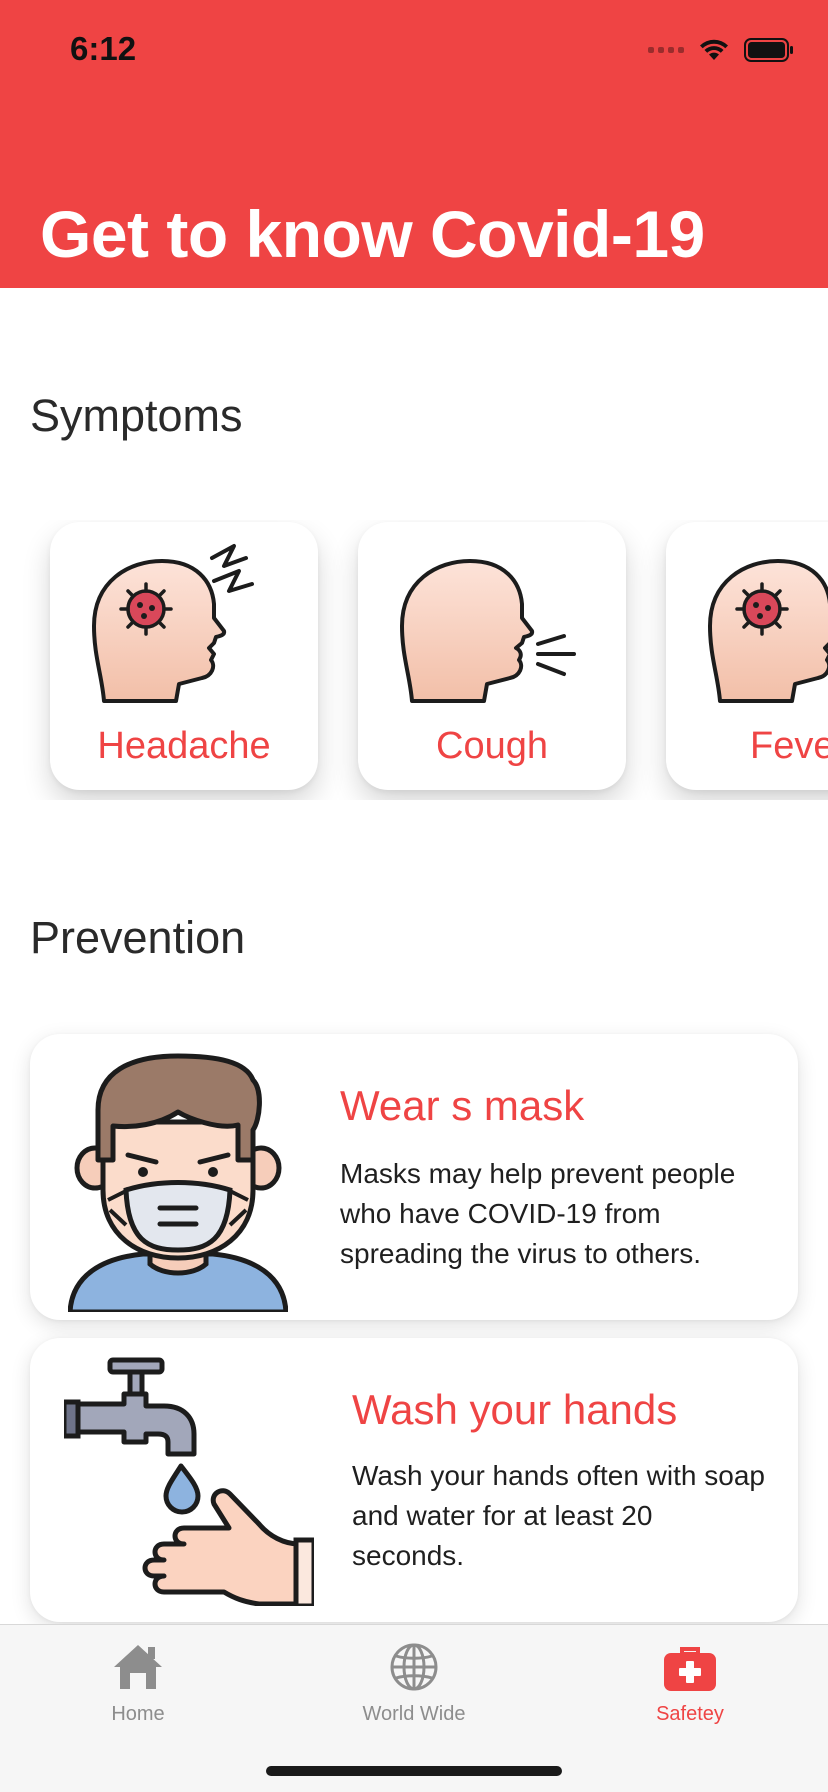  I want to click on status-icons, so click(721, 50).